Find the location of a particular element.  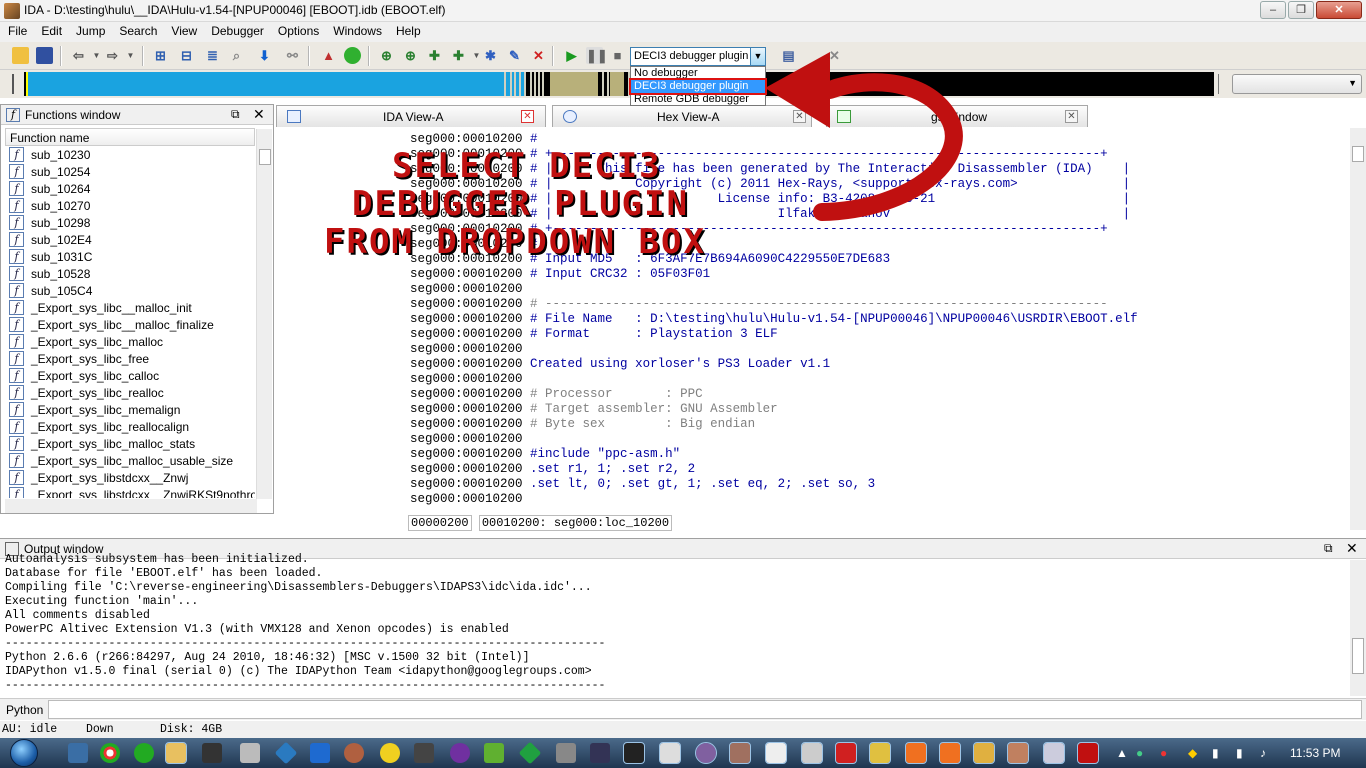

diamond-app-icon is located at coordinates (286, 753).